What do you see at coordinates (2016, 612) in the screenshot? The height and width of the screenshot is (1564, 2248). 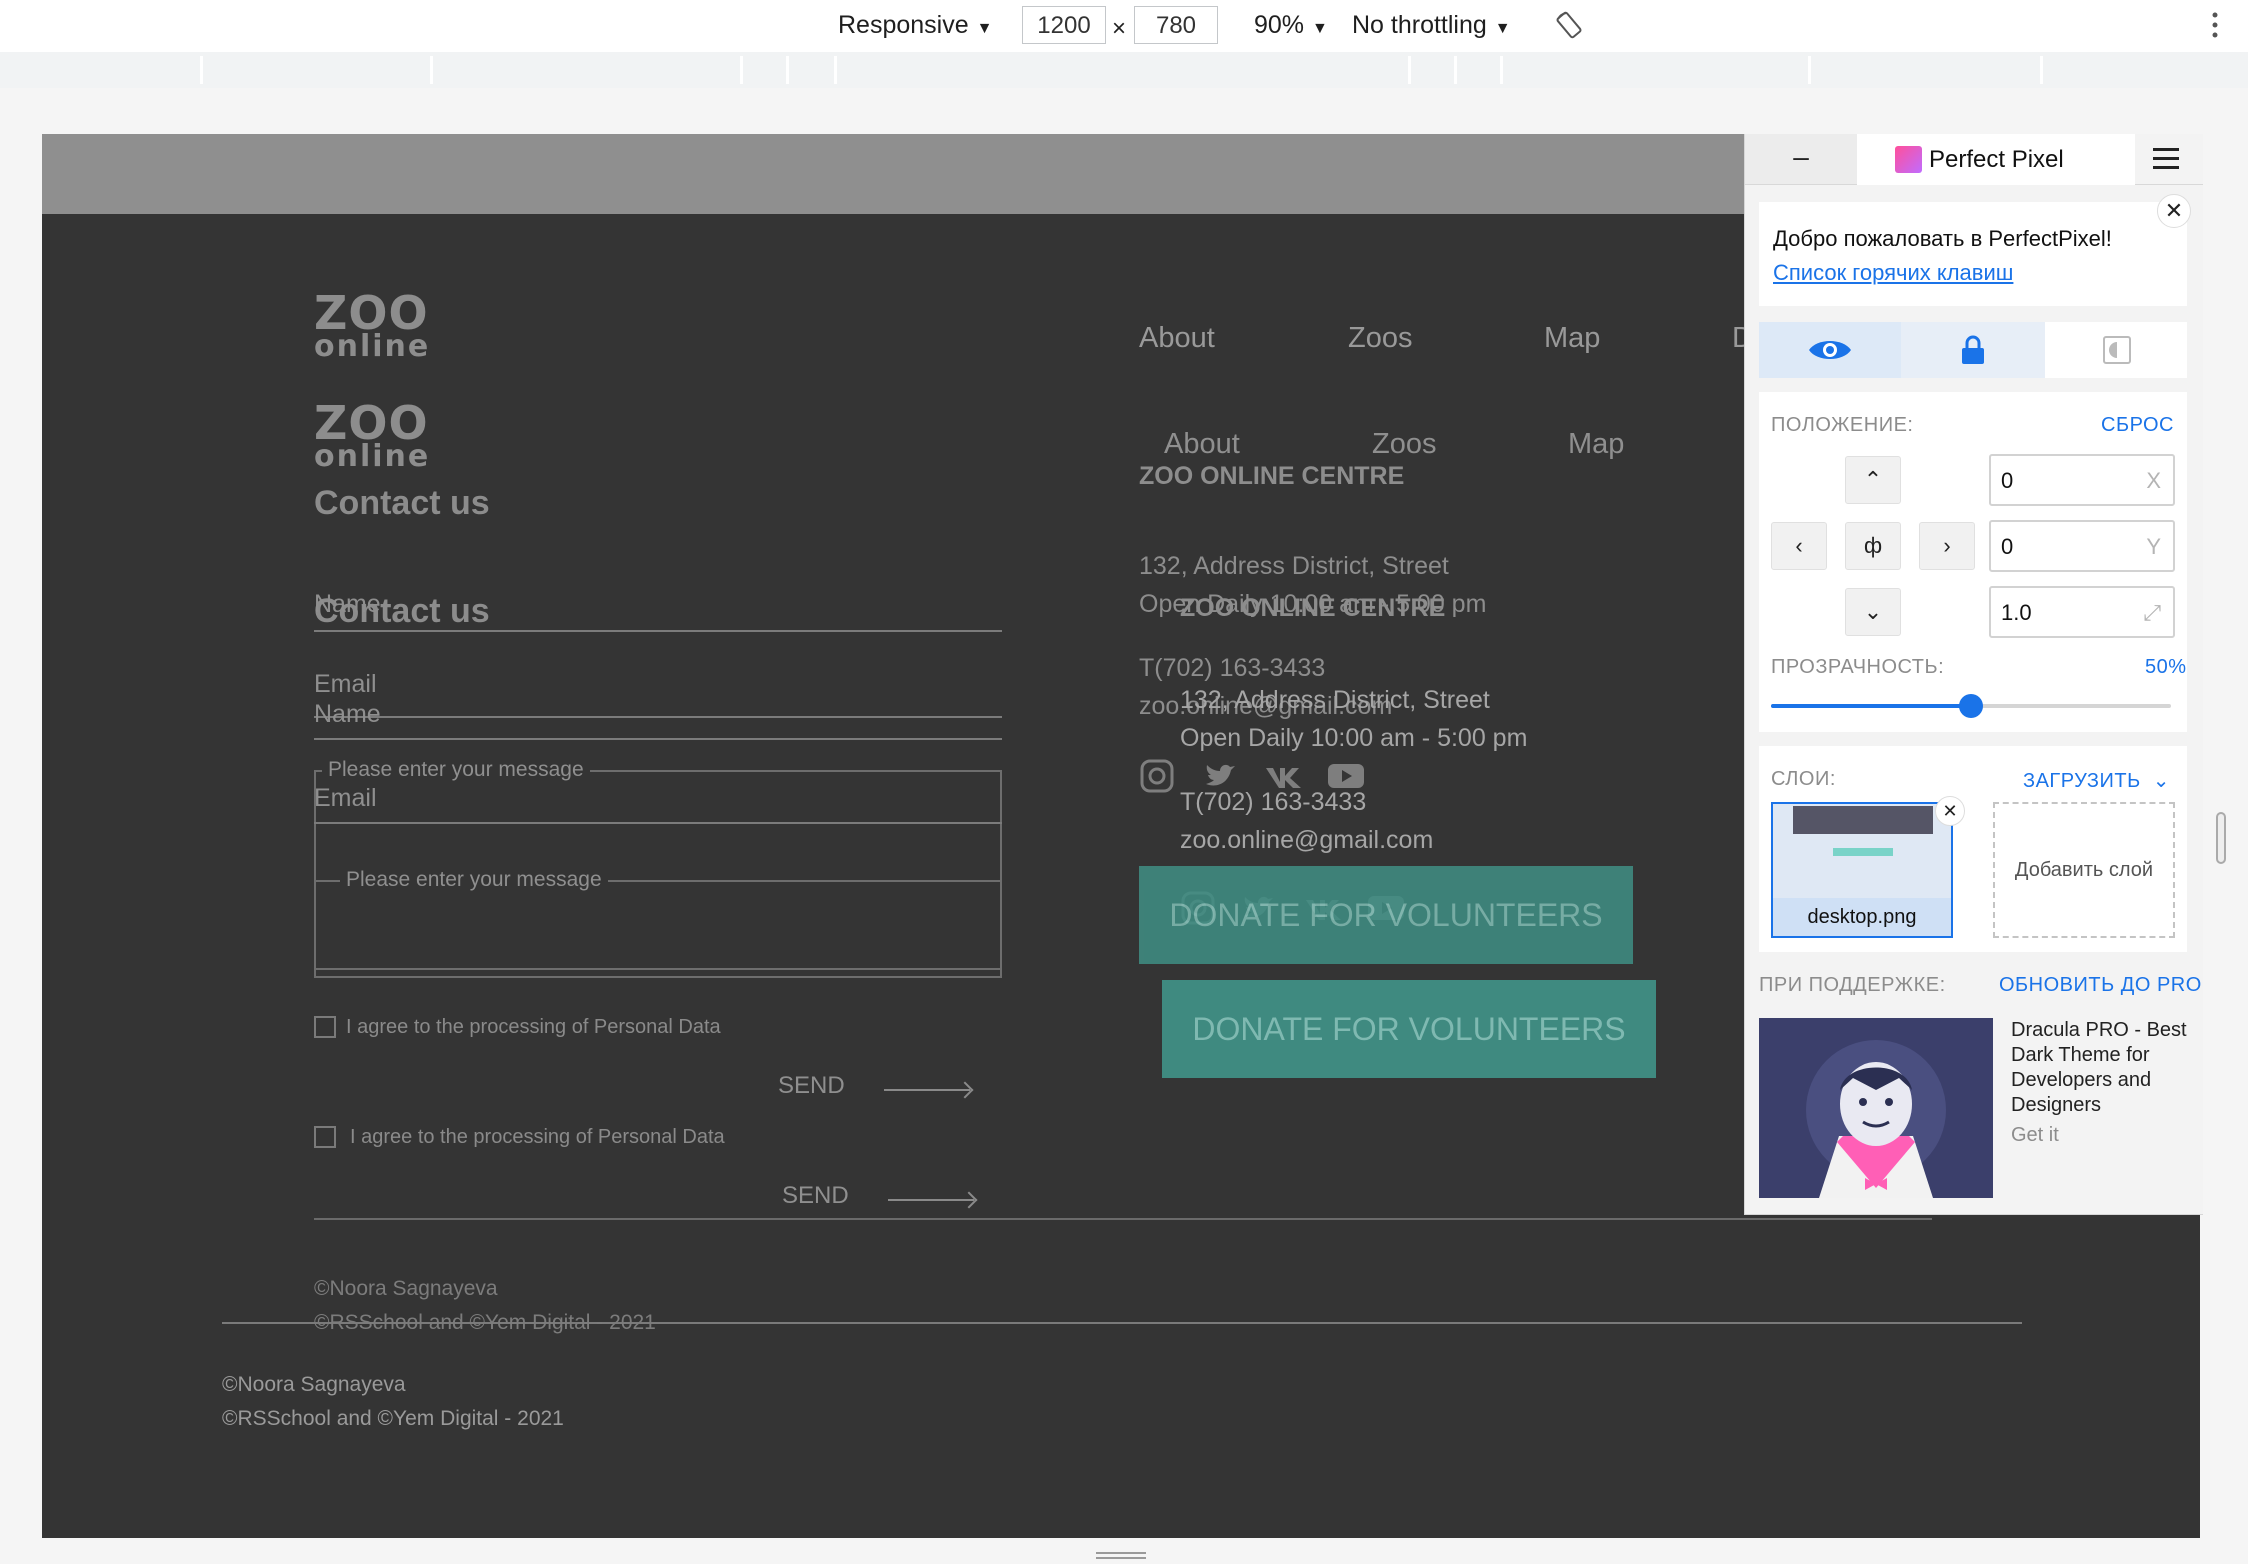 I see `scale-value: 1.0` at bounding box center [2016, 612].